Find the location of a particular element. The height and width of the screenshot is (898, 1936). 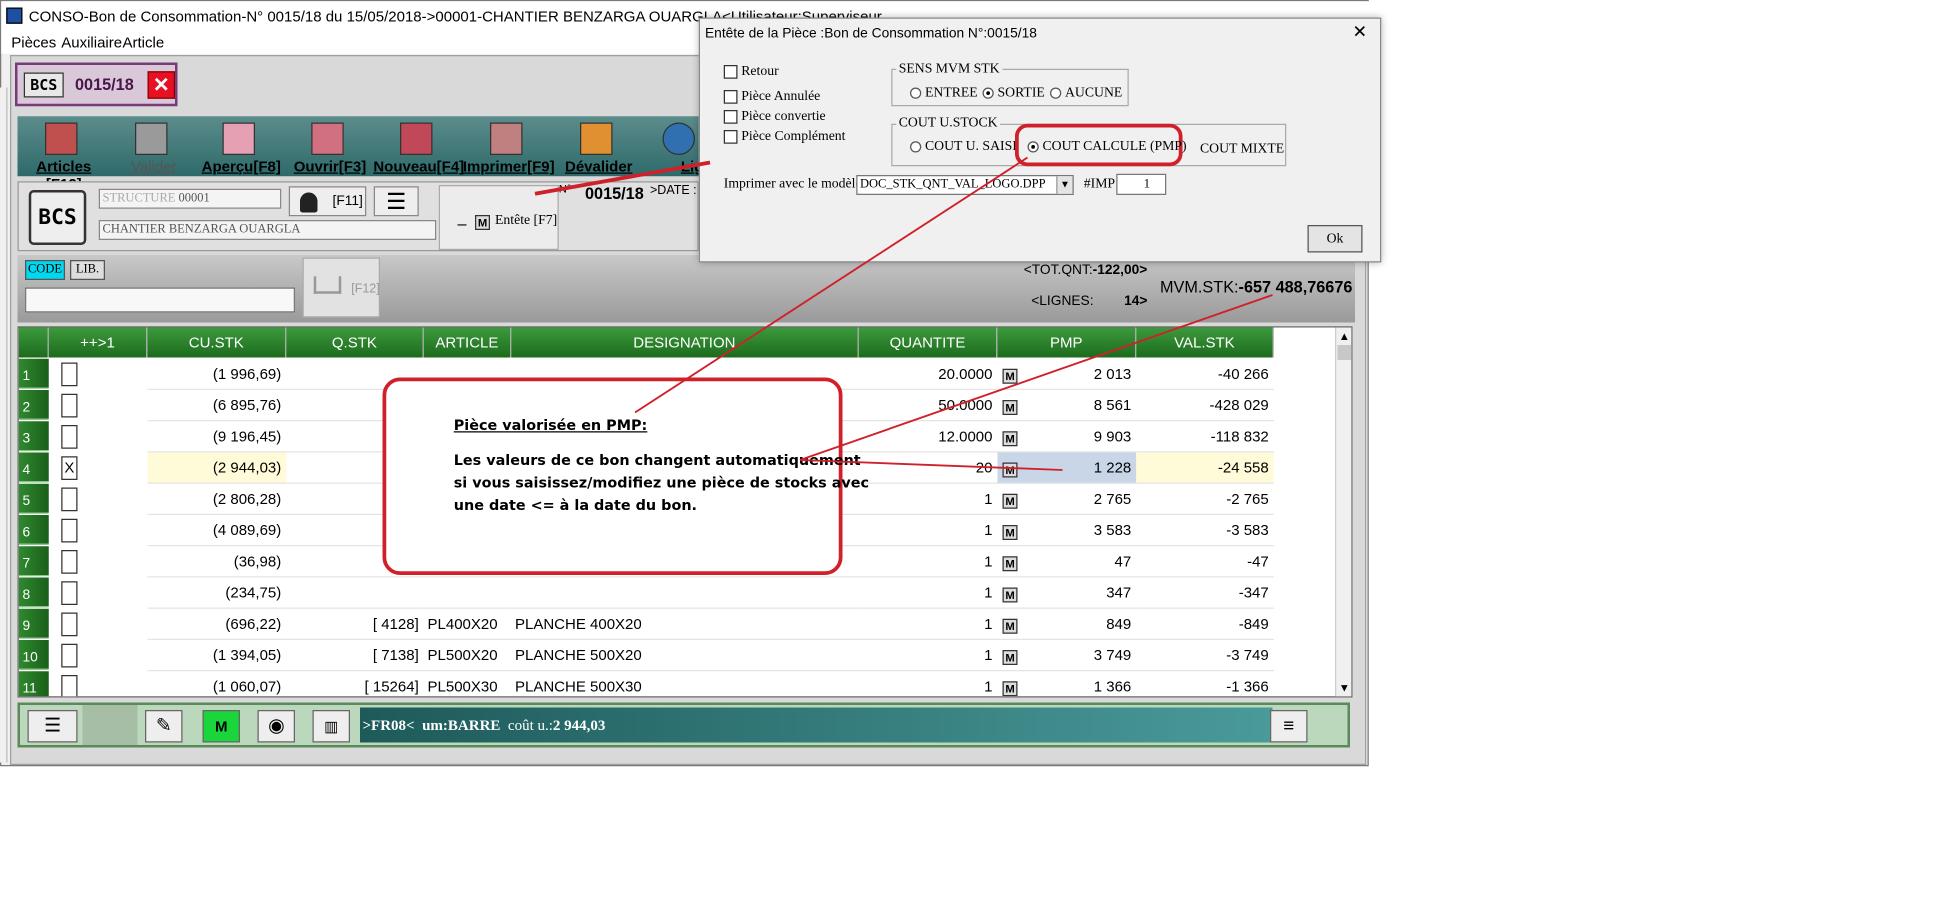

arrow-line-pmp is located at coordinates (931, 465).